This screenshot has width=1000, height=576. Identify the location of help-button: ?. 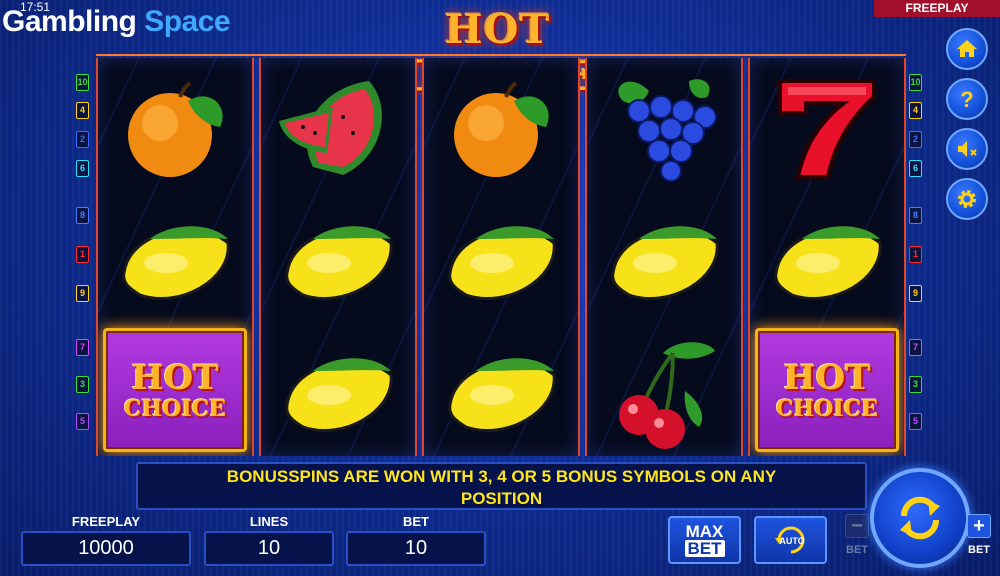
(967, 99).